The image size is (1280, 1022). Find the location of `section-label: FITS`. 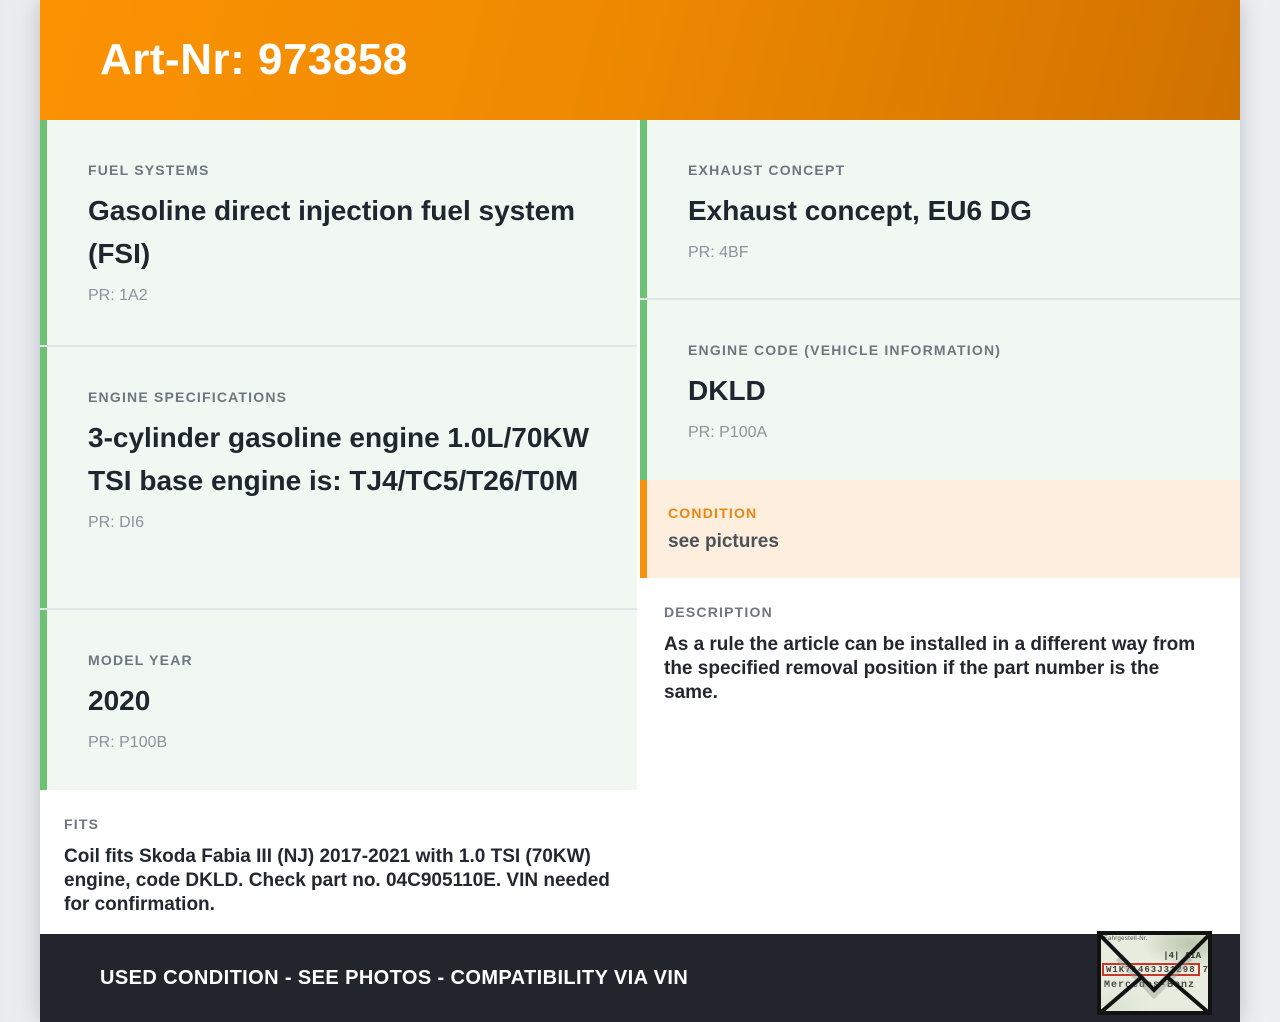

section-label: FITS is located at coordinates (82, 824).